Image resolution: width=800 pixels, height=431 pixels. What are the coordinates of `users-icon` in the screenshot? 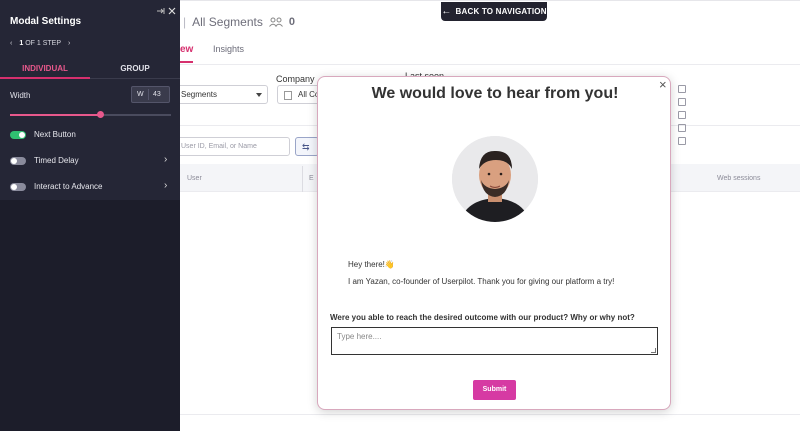 It's located at (275, 22).